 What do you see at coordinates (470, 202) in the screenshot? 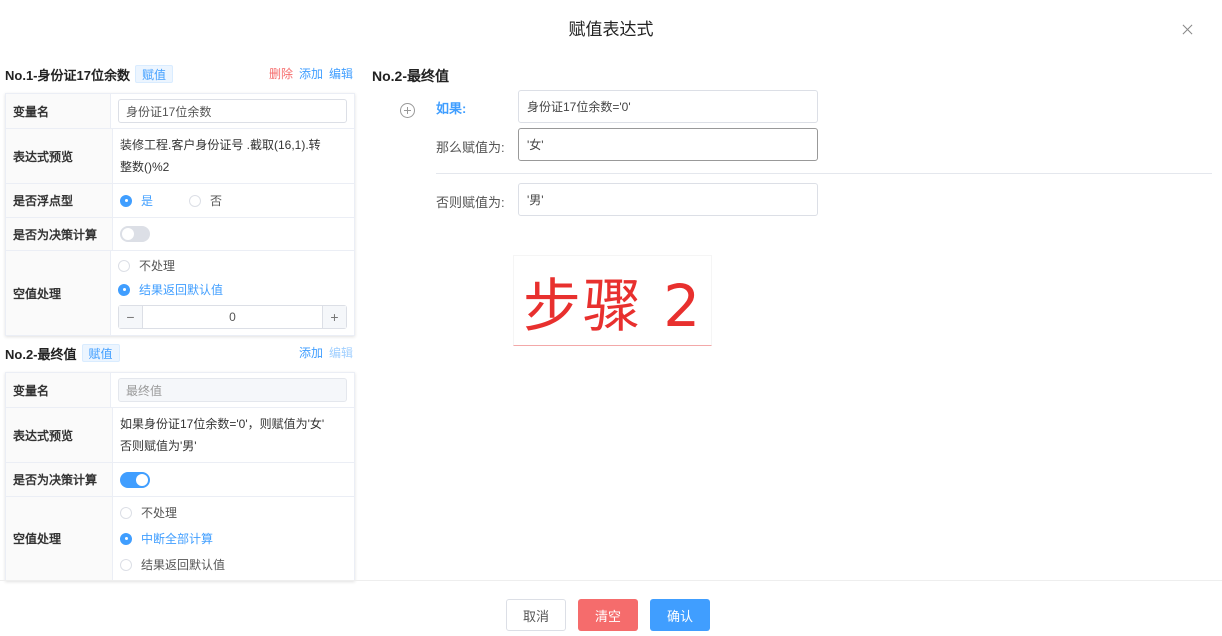
I see `else-label: 否则赋值为:` at bounding box center [470, 202].